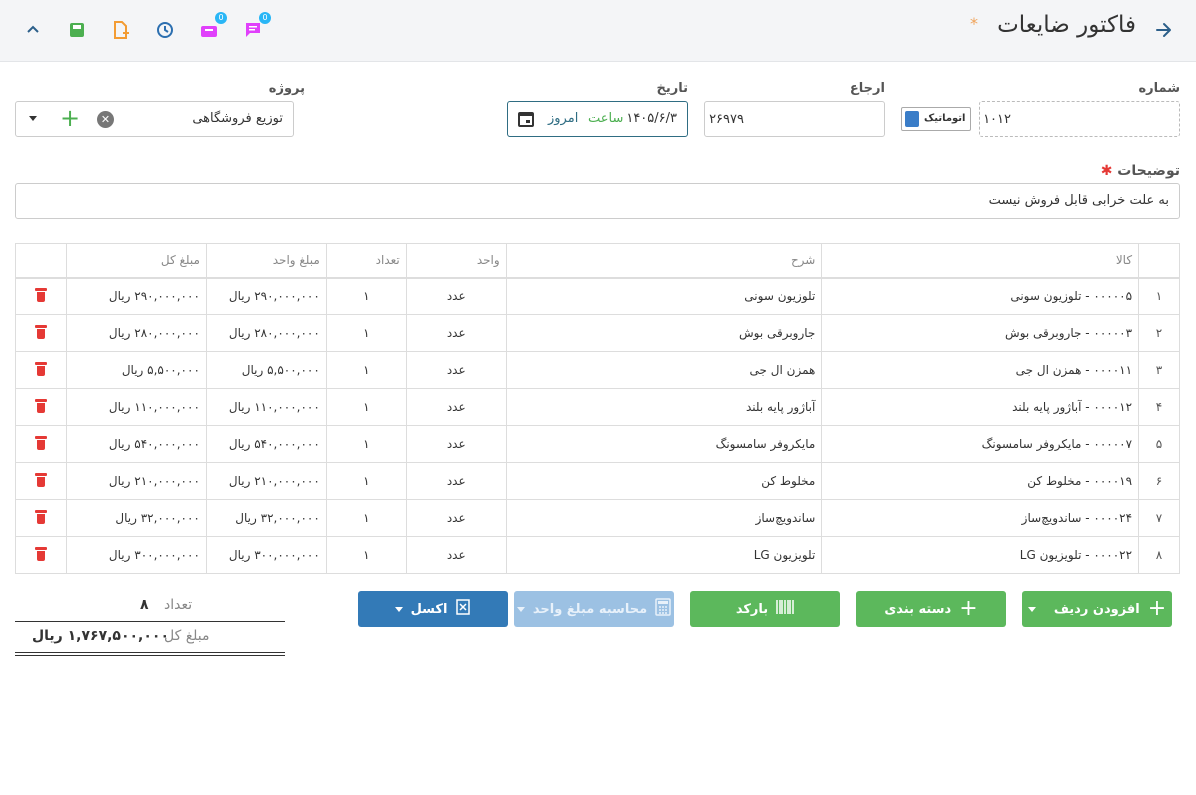 This screenshot has width=1196, height=795. I want to click on hour-button: ساعت, so click(605, 118).